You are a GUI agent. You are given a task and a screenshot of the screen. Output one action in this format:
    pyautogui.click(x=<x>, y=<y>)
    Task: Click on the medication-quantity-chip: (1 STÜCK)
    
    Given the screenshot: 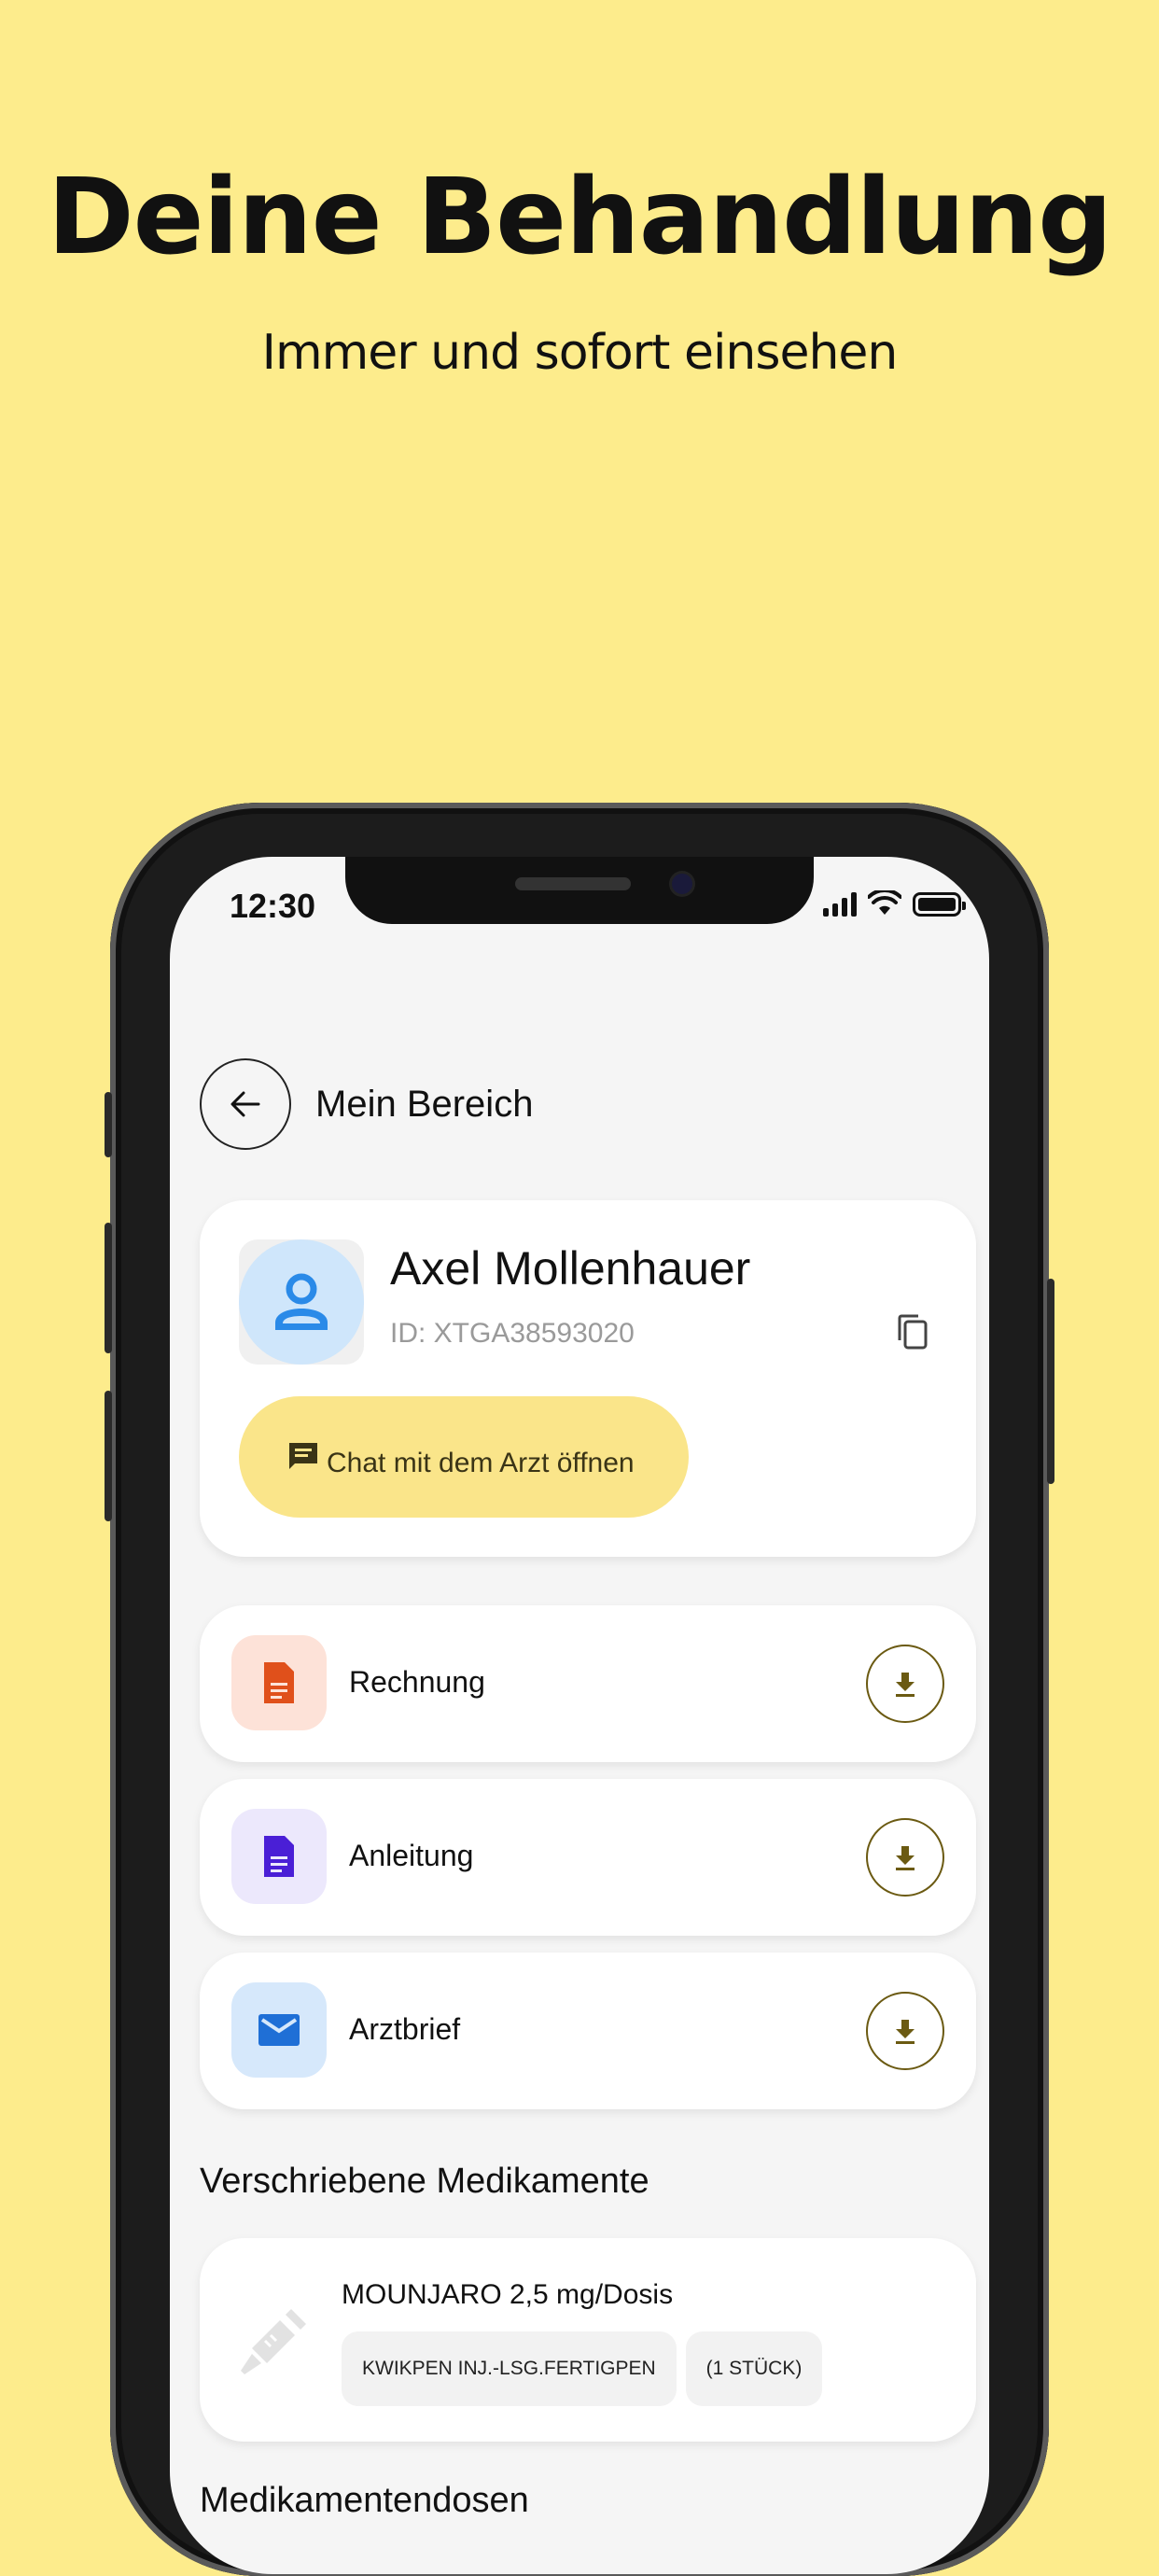 What is the action you would take?
    pyautogui.click(x=754, y=2368)
    